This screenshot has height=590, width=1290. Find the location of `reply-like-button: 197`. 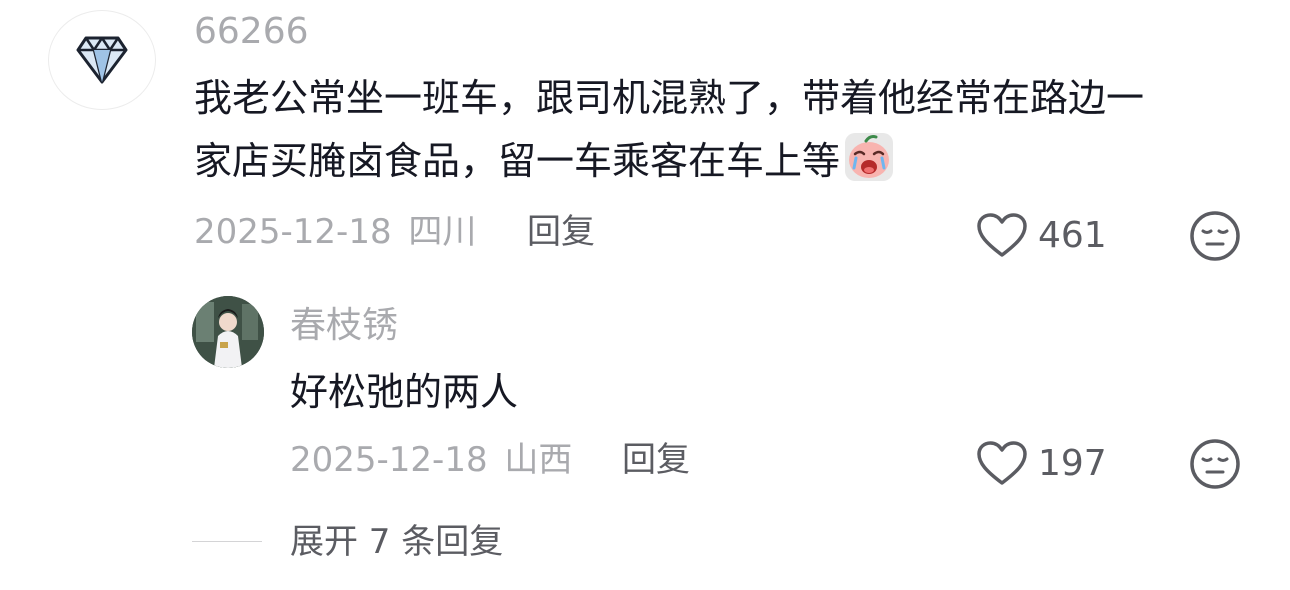

reply-like-button: 197 is located at coordinates (1041, 463).